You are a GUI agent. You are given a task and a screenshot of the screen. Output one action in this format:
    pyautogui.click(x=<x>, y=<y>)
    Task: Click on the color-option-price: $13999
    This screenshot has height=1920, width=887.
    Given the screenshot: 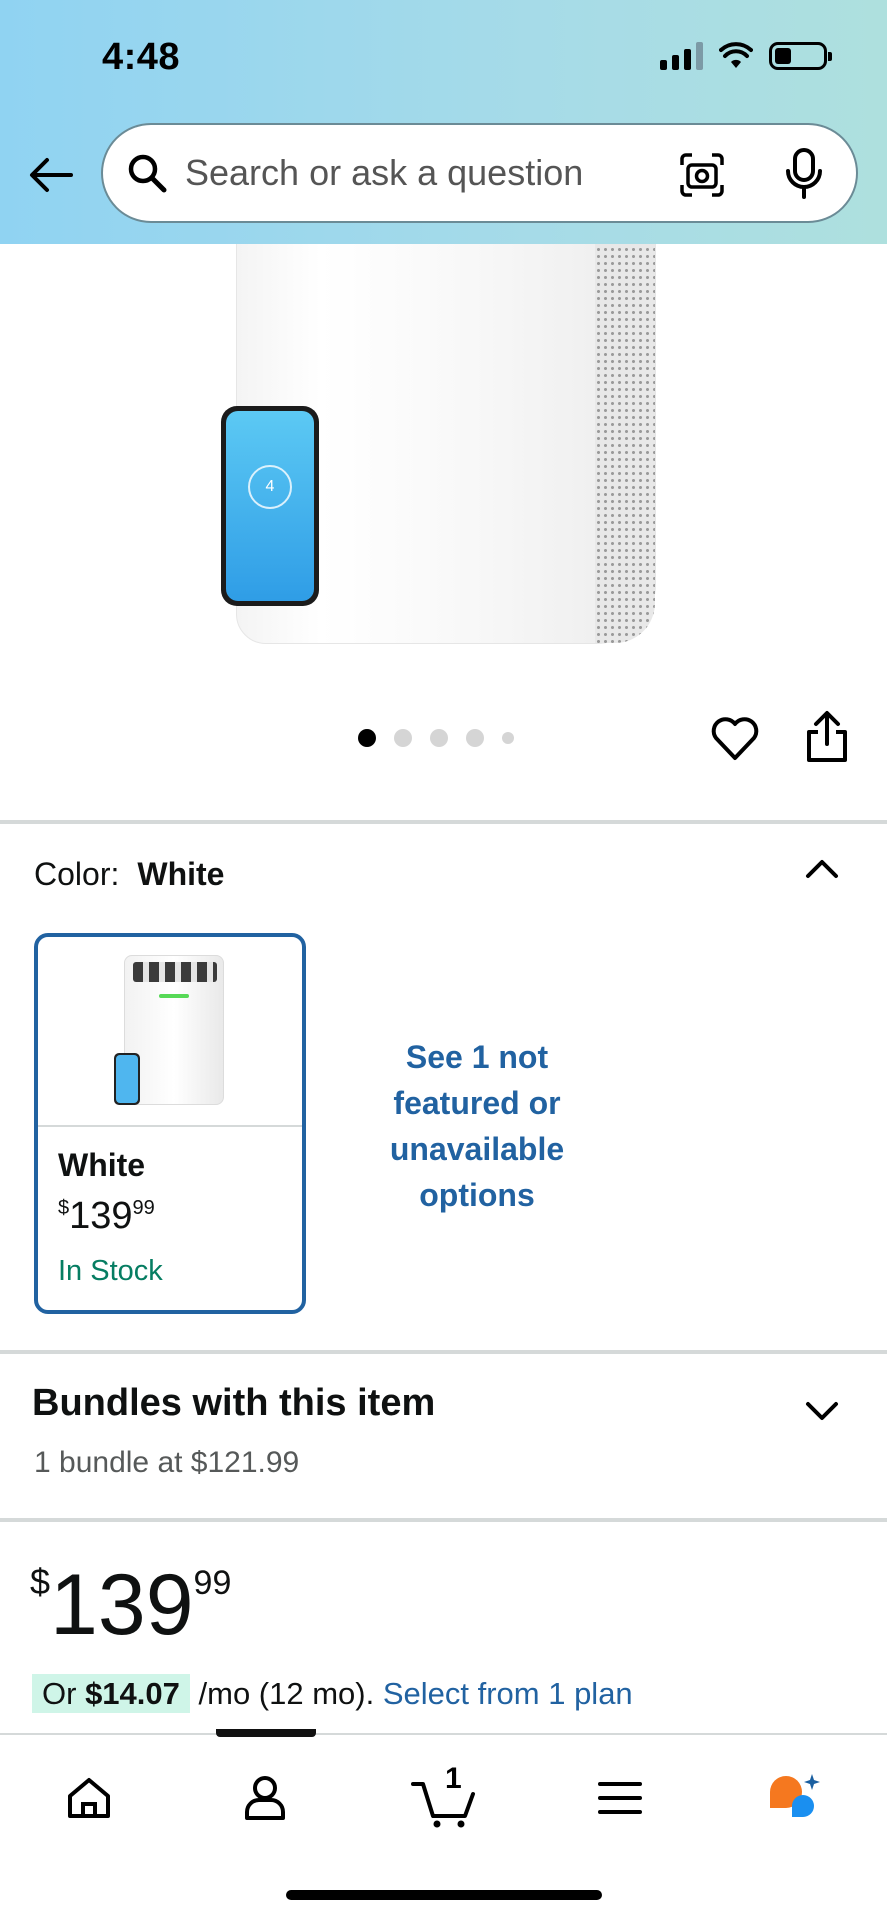 What is the action you would take?
    pyautogui.click(x=106, y=1216)
    